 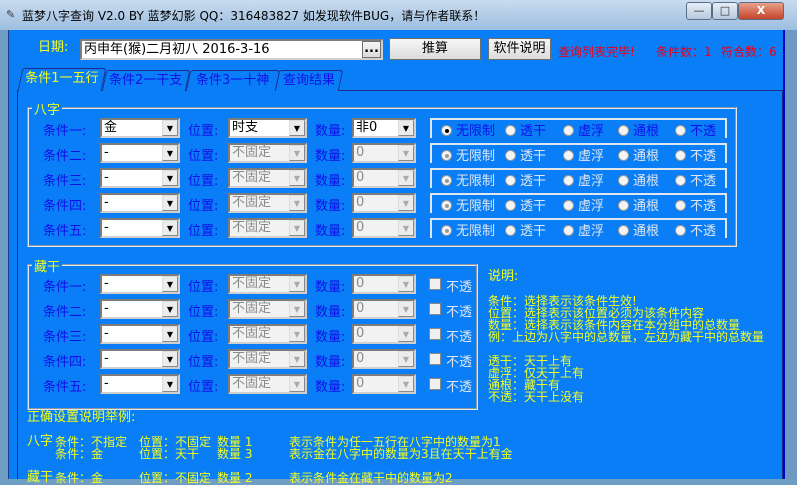 What do you see at coordinates (309, 80) in the screenshot?
I see `tab-results: 查询结果` at bounding box center [309, 80].